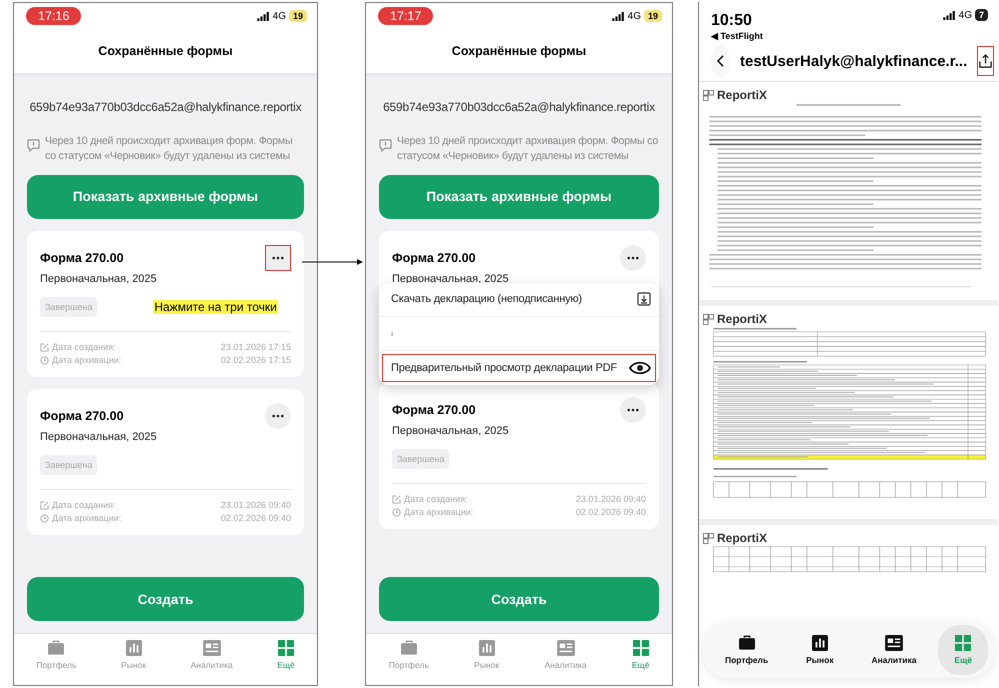 The width and height of the screenshot is (999, 688). Describe the element at coordinates (54, 16) in the screenshot. I see `status-time: 17:16` at that location.